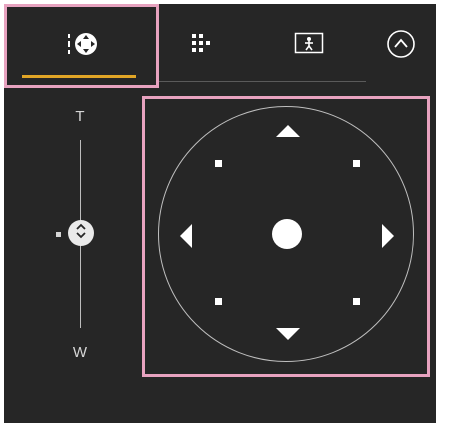  I want to click on zoom-wide-label: W, so click(80, 352).